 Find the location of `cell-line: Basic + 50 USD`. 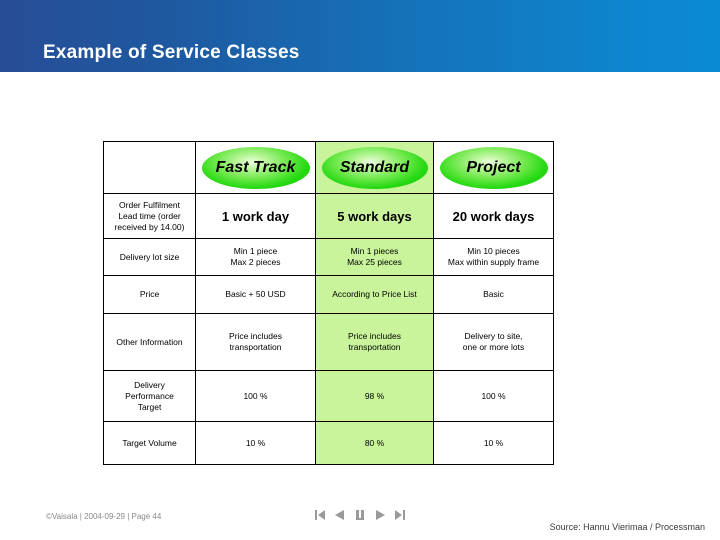

cell-line: Basic + 50 USD is located at coordinates (255, 294).